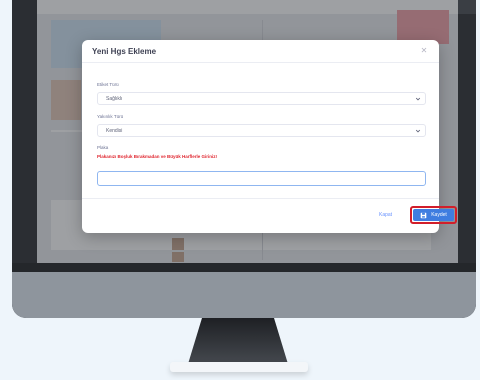  Describe the element at coordinates (114, 99) in the screenshot. I see `tag-type-value: Sağlıklı` at that location.